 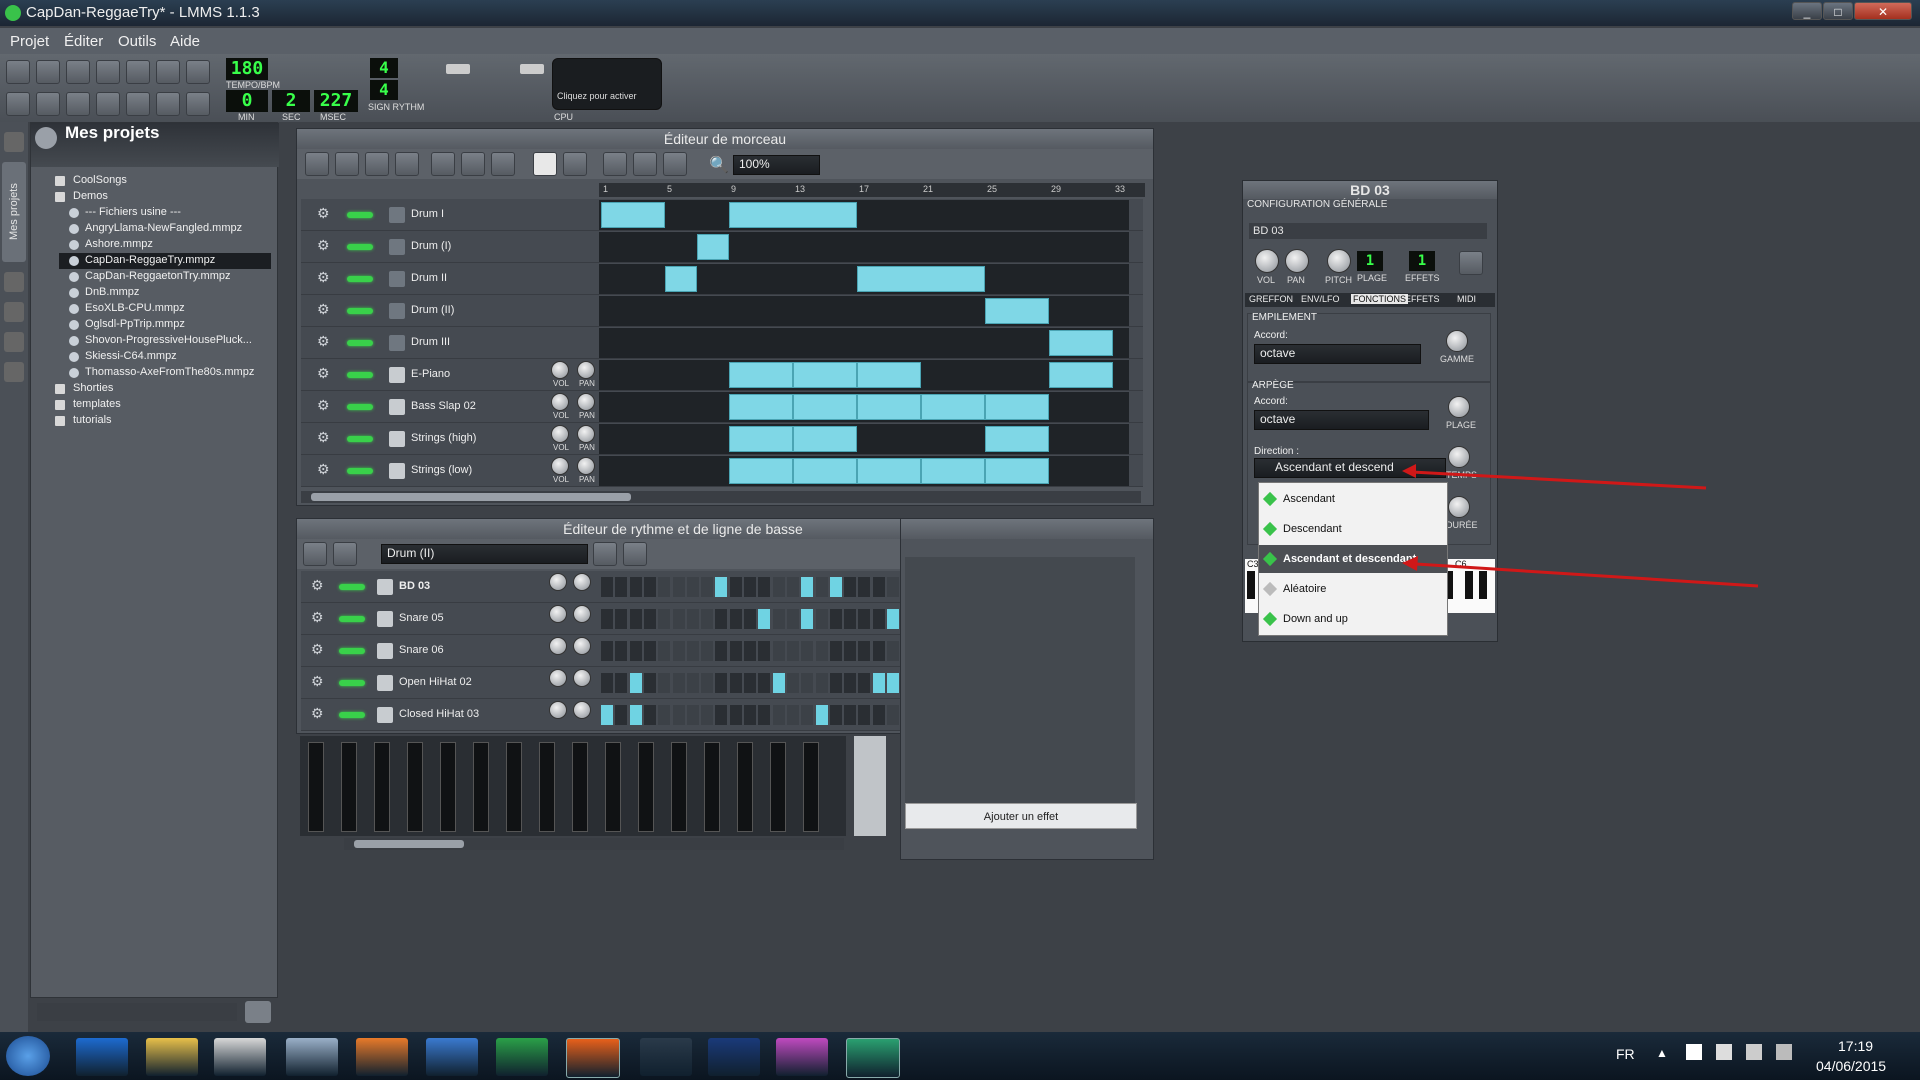 I want to click on timeline-ruler: 1 5 9 13 17 21 25 29 33, so click(x=872, y=190).